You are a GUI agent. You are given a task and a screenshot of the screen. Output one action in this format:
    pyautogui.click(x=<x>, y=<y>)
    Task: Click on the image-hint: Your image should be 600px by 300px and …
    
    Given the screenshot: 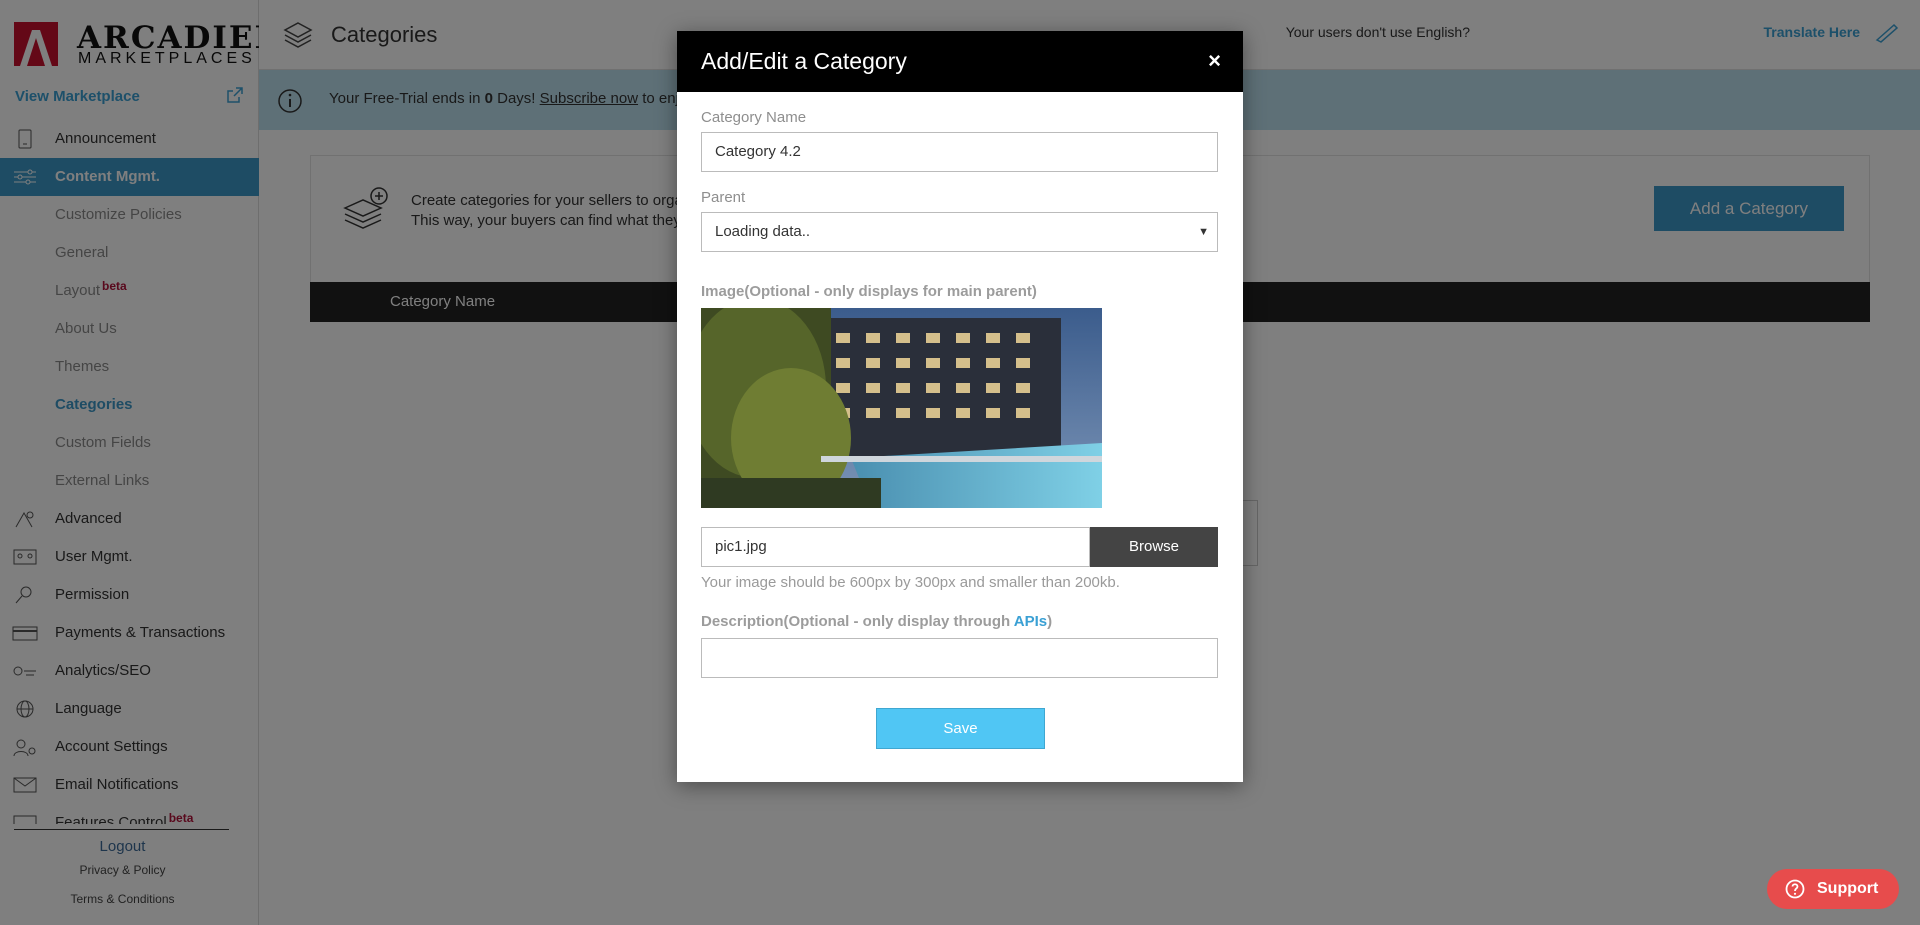 What is the action you would take?
    pyautogui.click(x=910, y=582)
    